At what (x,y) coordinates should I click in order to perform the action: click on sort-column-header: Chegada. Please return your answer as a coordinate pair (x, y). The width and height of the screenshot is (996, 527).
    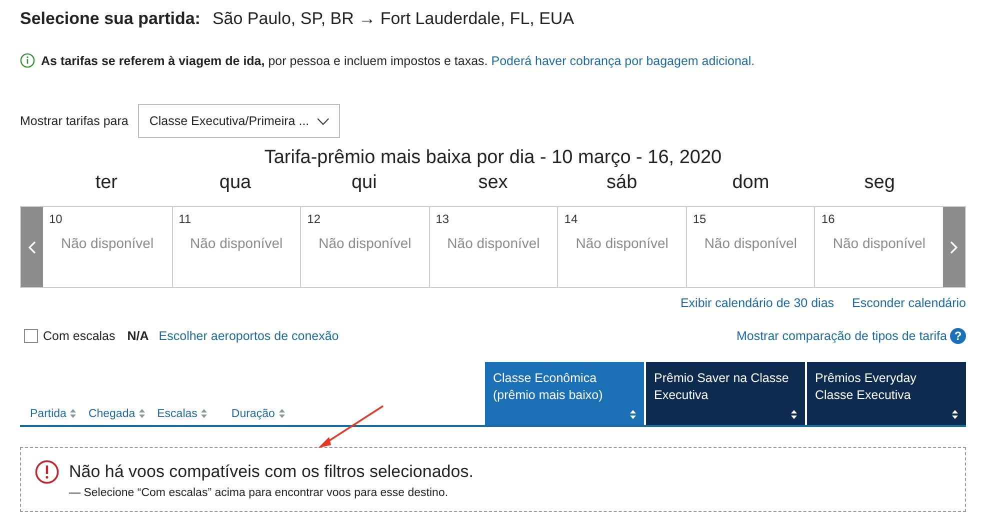
    Looking at the image, I should click on (117, 414).